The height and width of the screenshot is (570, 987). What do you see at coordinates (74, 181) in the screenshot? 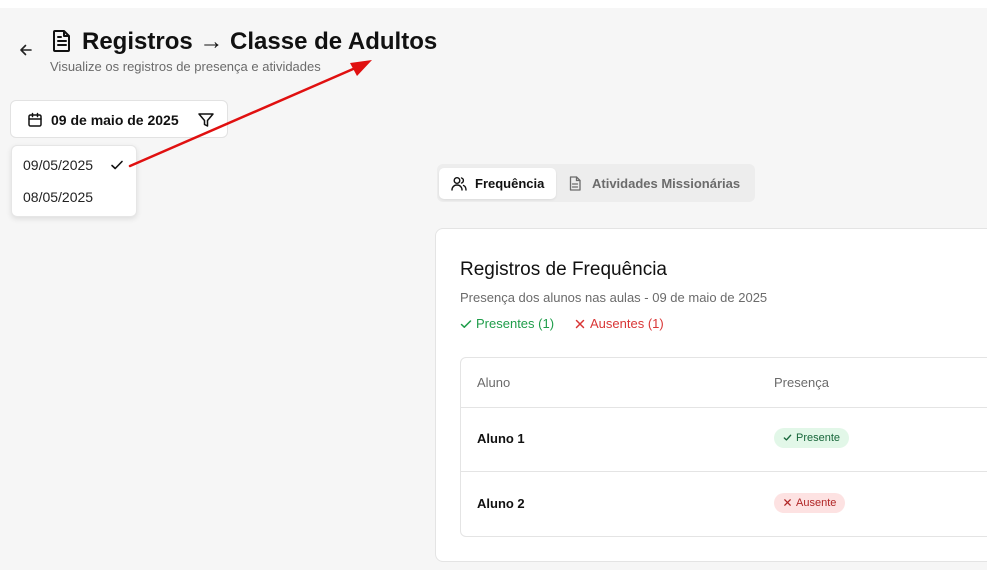
I see `date-dropdown: 09/05/2025 08/05/2025` at bounding box center [74, 181].